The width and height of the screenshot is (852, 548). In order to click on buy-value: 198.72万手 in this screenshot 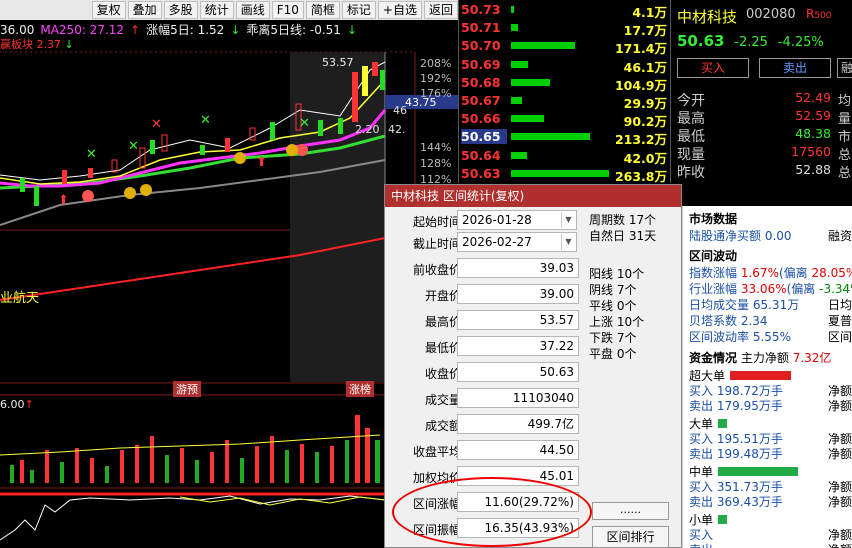, I will do `click(749, 391)`.